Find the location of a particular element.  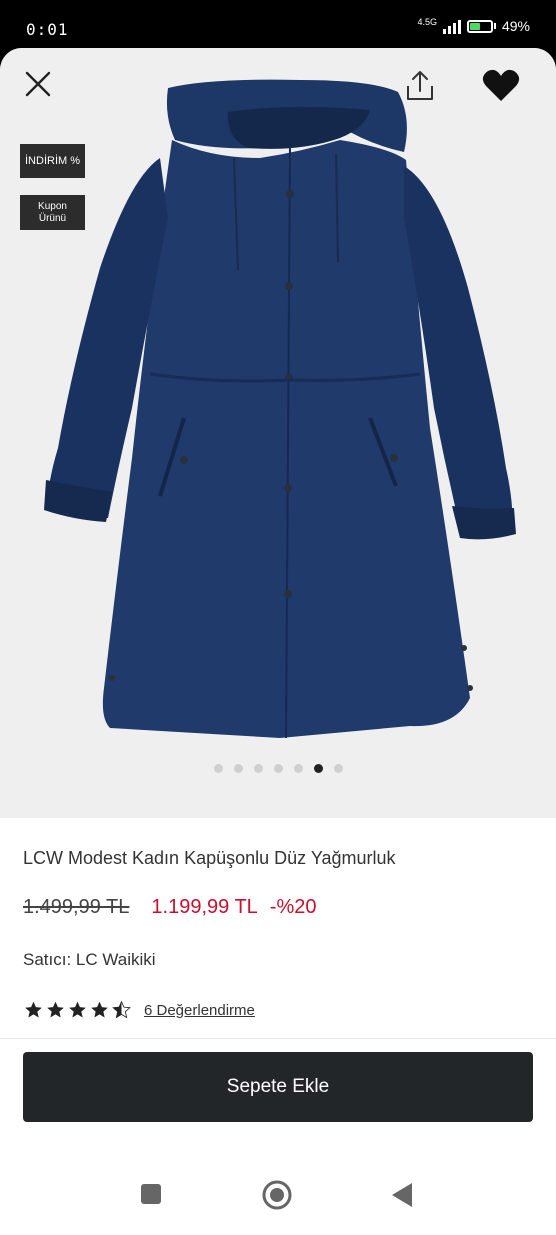

network-type: 4.5G is located at coordinates (427, 21).